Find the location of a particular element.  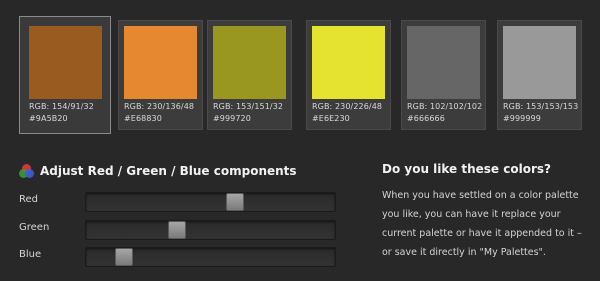

green-slider-label: Green is located at coordinates (34, 227).